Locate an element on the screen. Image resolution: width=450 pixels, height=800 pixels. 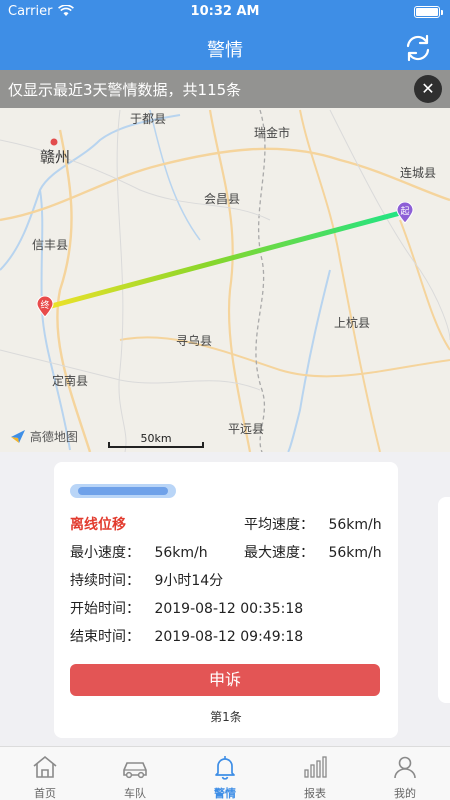
tab-bar: 首页 车队 警情 报表 我的 is located at coordinates (225, 773).